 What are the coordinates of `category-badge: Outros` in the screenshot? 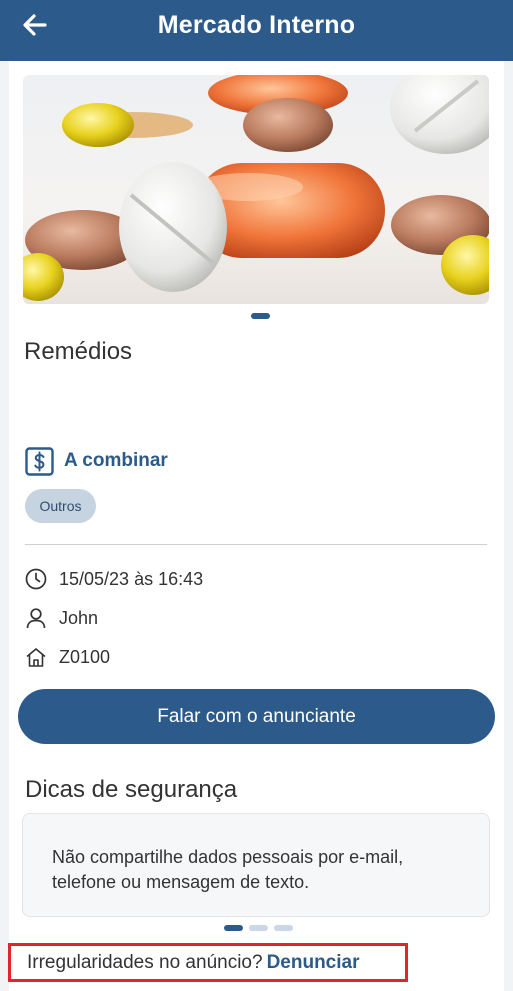 It's located at (60, 506).